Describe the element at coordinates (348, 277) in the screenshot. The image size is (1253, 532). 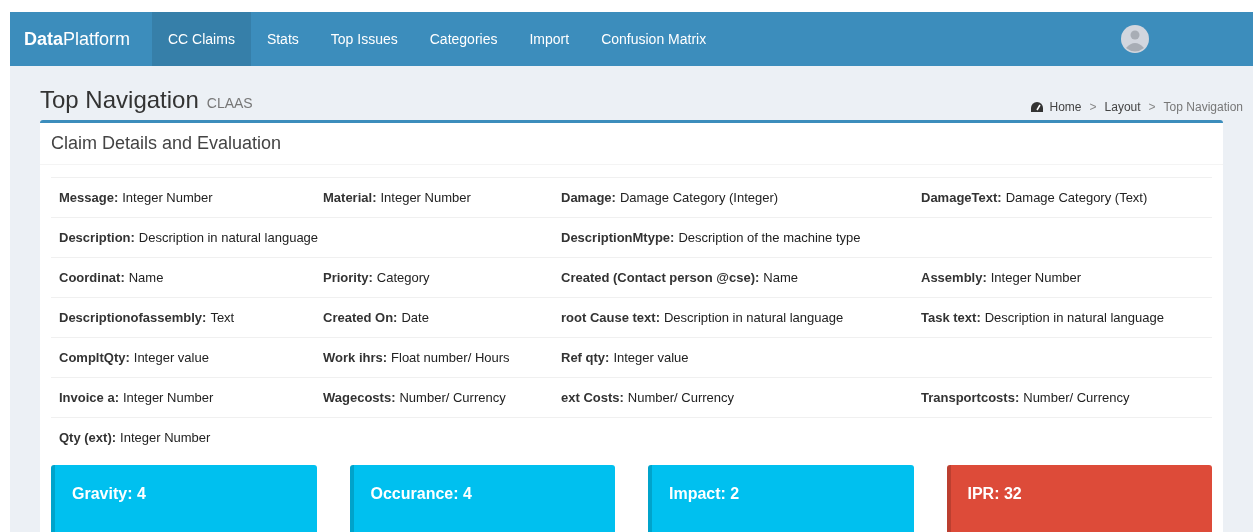
I see `field-label: Priority:` at that location.